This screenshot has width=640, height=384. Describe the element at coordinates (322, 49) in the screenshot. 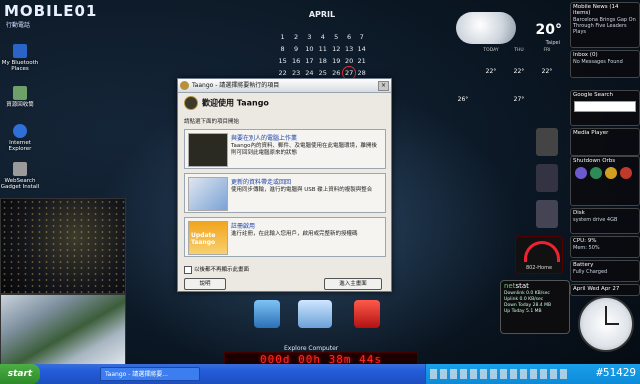

I see `calendar-day: 11` at that location.